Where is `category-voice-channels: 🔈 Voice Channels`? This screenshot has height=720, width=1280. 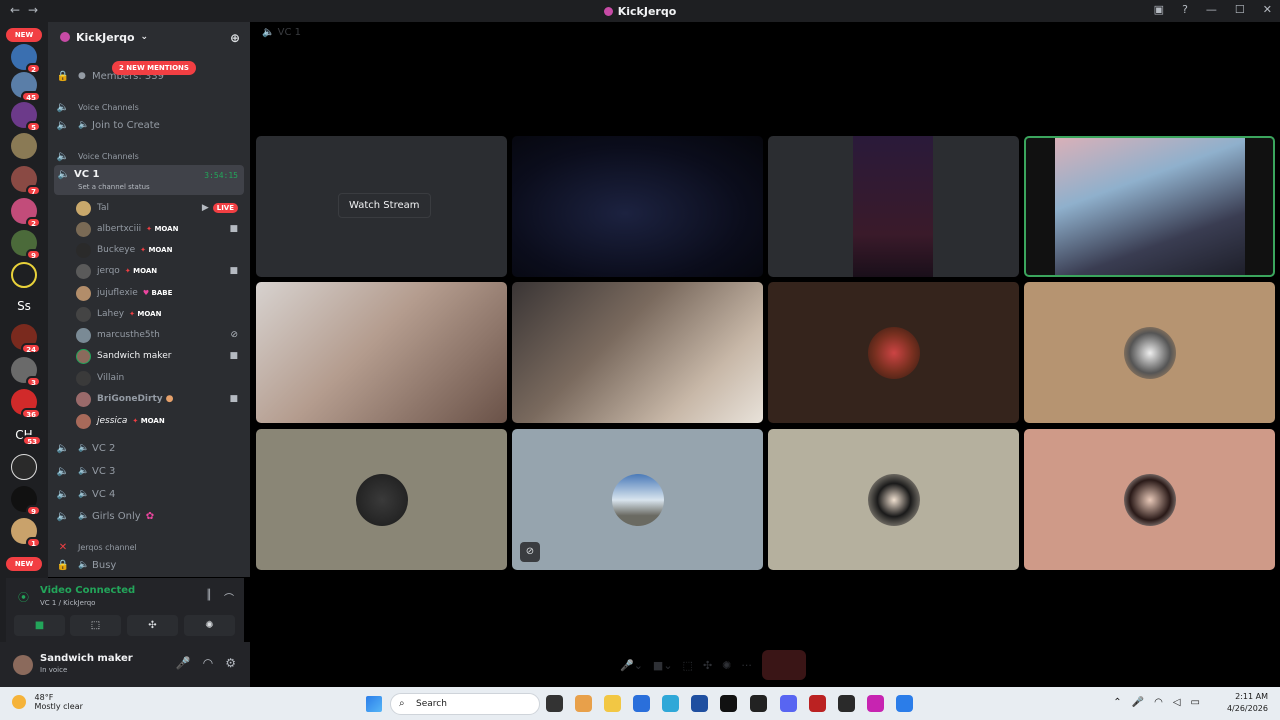 category-voice-channels: 🔈 Voice Channels is located at coordinates (149, 107).